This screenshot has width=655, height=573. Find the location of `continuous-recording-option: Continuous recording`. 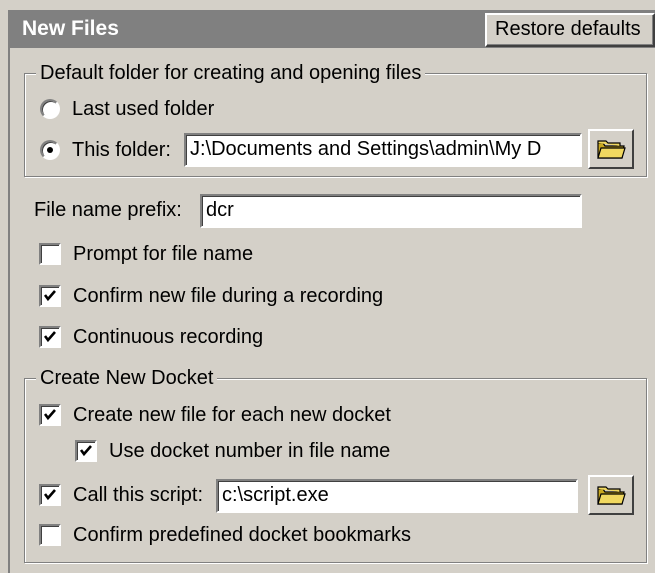

continuous-recording-option: Continuous recording is located at coordinates (151, 337).